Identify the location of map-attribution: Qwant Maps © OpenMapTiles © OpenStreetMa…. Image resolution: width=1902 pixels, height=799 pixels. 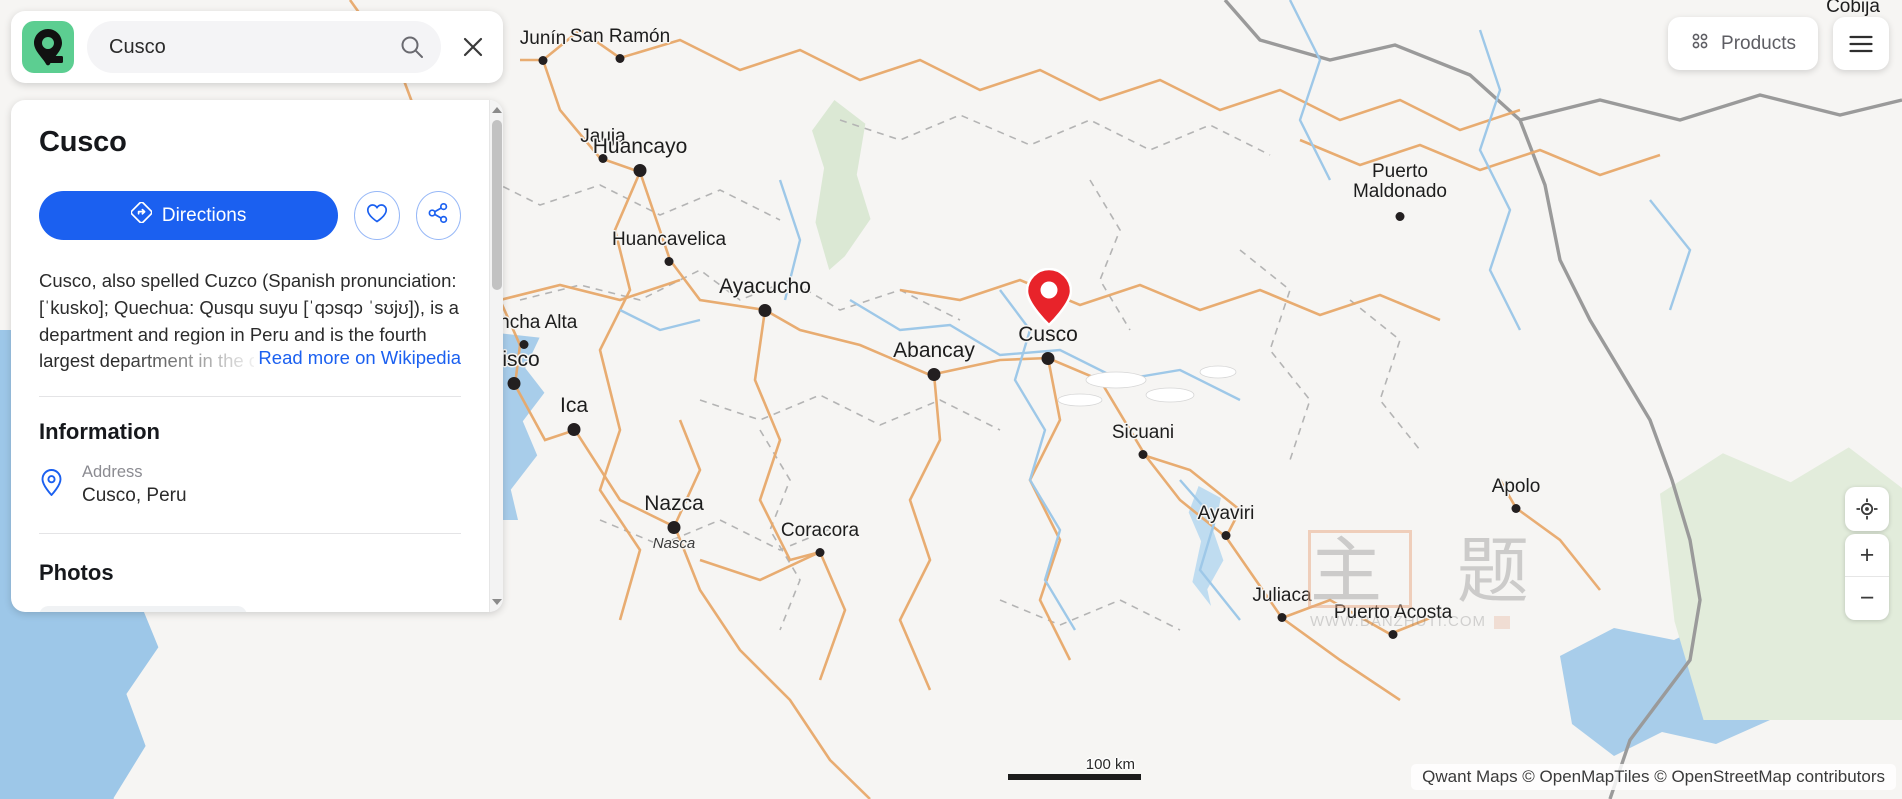
(1653, 777).